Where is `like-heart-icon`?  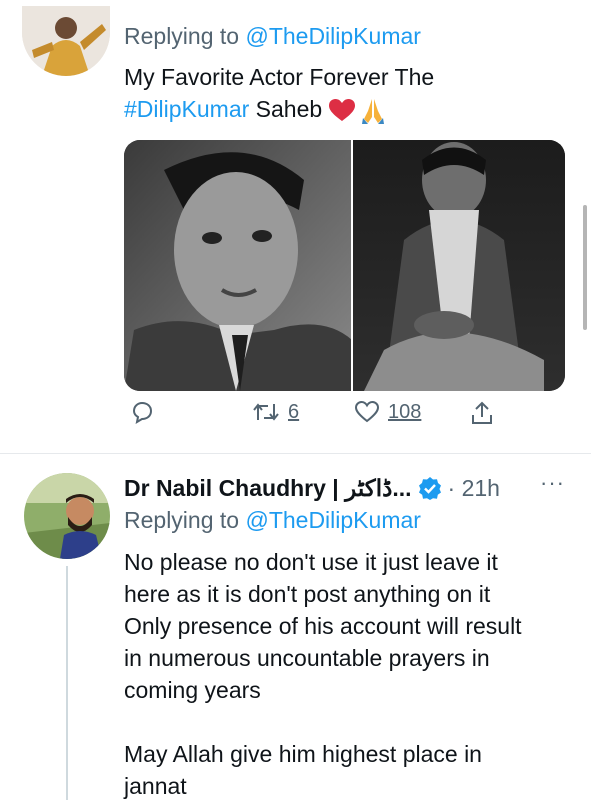 like-heart-icon is located at coordinates (367, 411).